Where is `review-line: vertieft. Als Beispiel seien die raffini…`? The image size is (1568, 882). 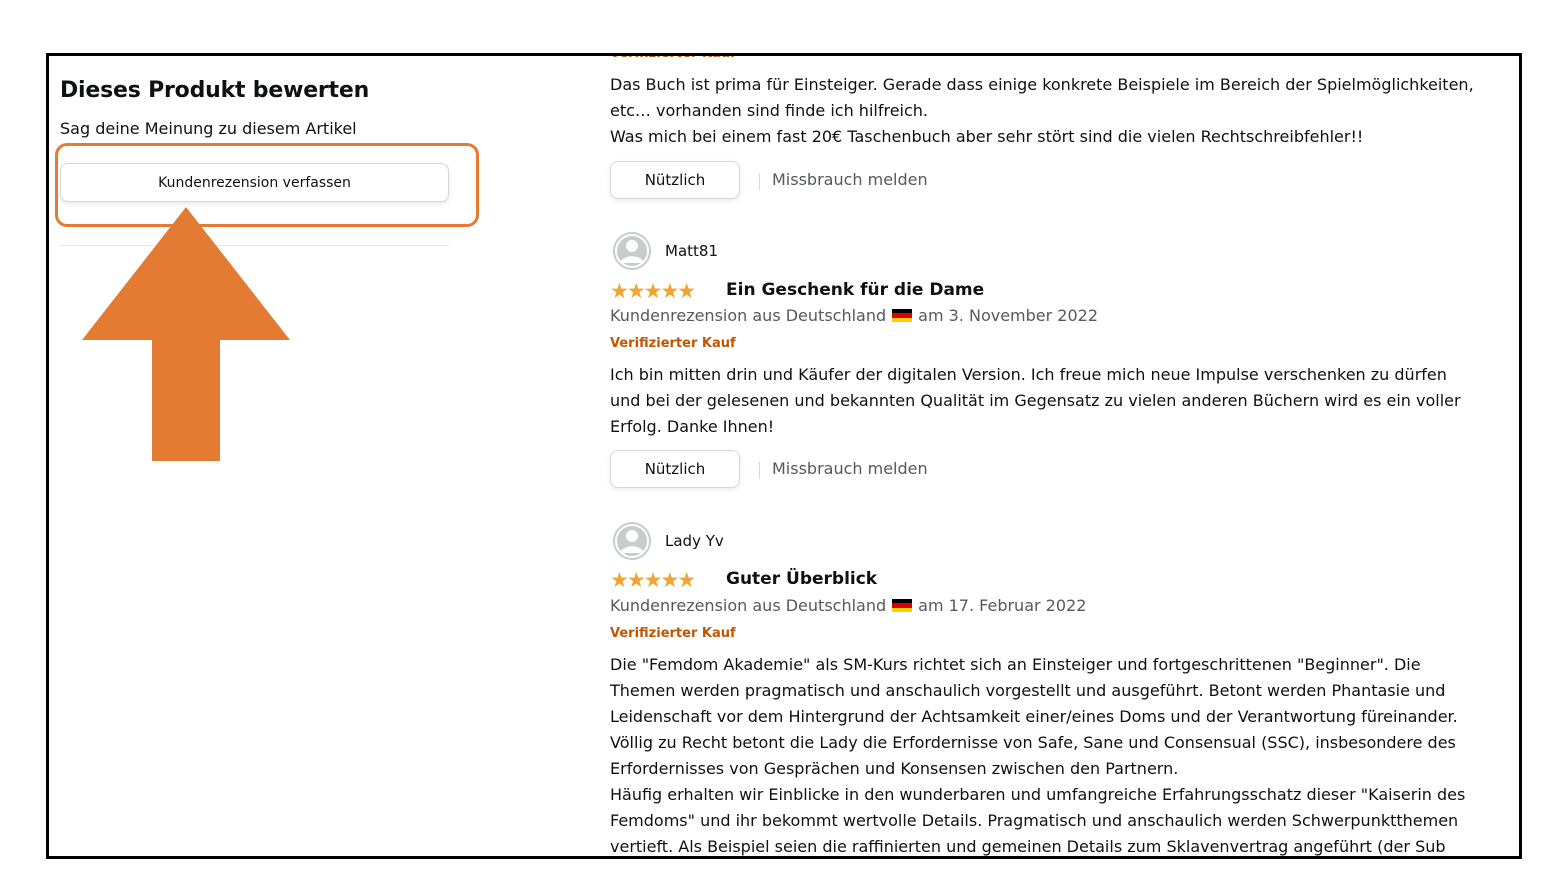
review-line: vertieft. Als Beispiel seien die raffini… is located at coordinates (1028, 846).